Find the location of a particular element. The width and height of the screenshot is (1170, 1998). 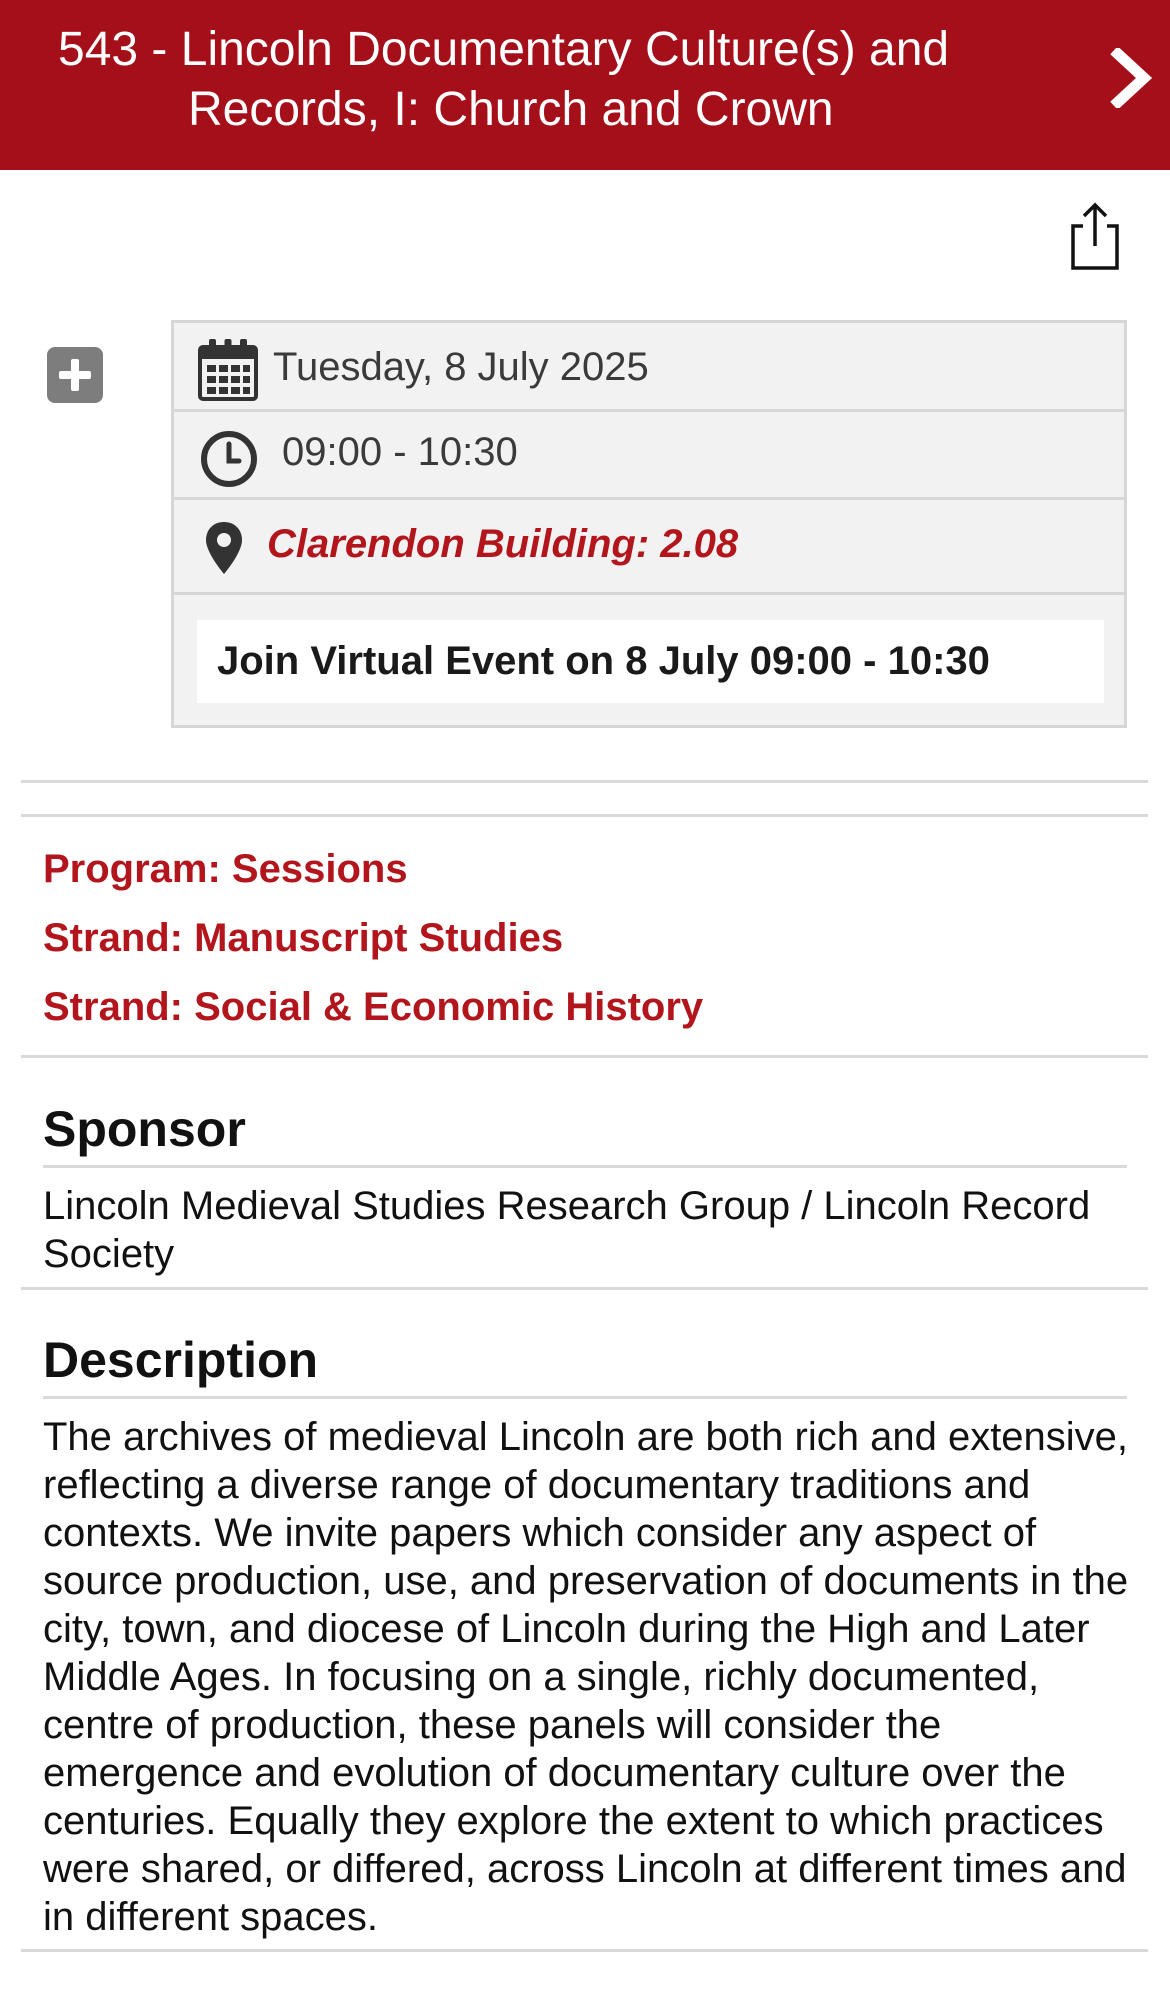

share-icon is located at coordinates (1095, 236).